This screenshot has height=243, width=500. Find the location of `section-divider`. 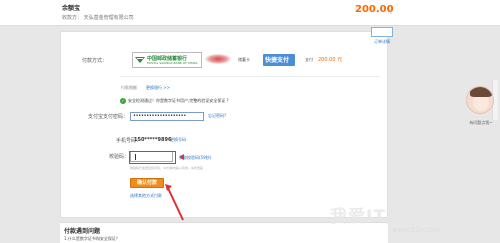

section-divider is located at coordinates (250, 76).